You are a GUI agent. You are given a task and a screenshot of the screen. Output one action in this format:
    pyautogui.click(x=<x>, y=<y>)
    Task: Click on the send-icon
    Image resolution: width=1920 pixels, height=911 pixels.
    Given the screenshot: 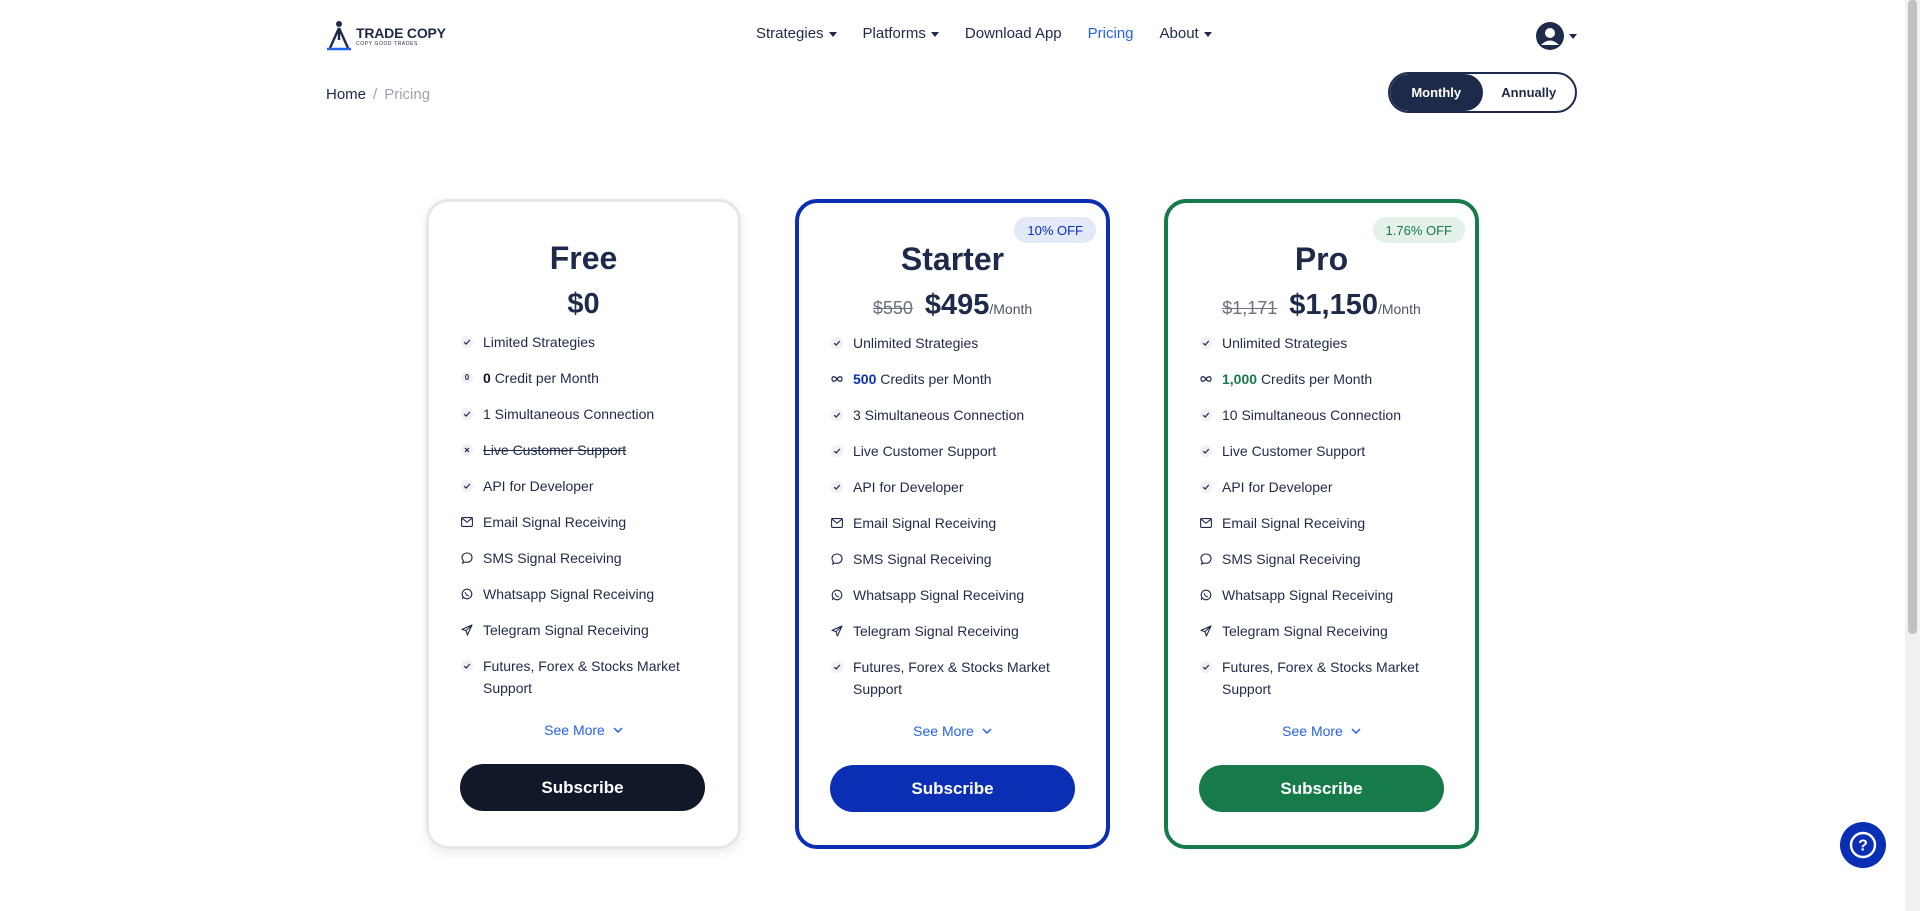 What is the action you would take?
    pyautogui.click(x=467, y=630)
    